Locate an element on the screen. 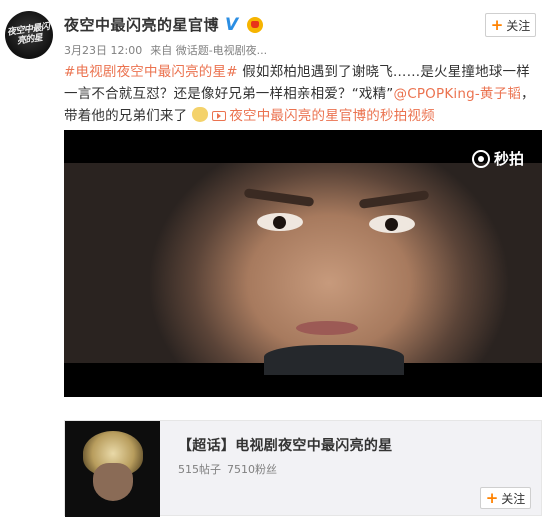 This screenshot has height=531, width=550. avatar: 夜空中最闪亮的星 is located at coordinates (29, 35).